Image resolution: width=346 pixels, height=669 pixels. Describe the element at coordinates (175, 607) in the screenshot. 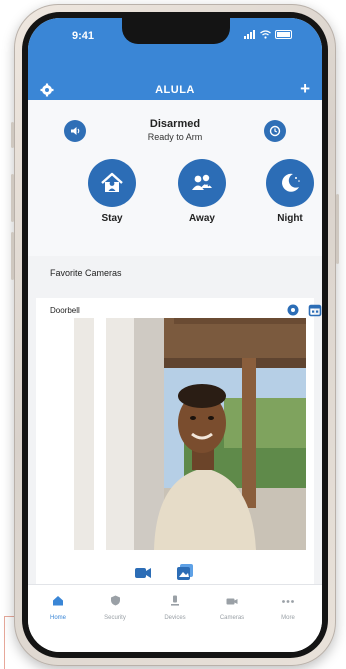

I see `tab-devices: Devices` at that location.